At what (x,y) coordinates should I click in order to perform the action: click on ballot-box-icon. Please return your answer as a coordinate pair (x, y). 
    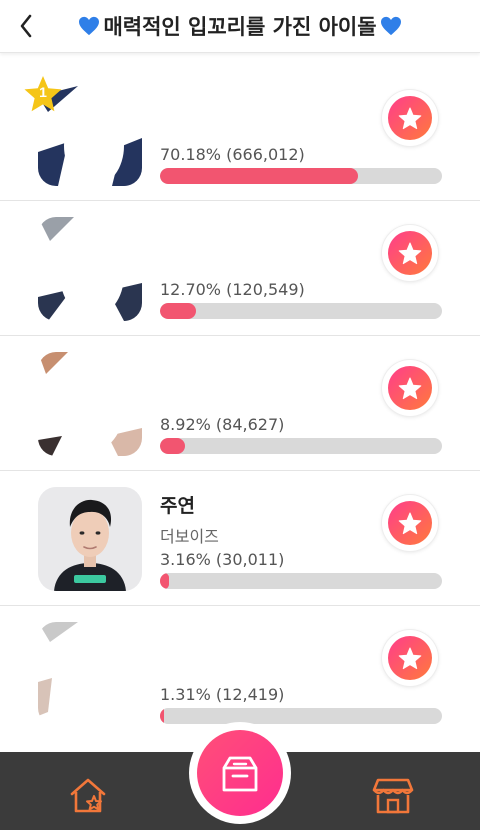
    Looking at the image, I should click on (240, 774).